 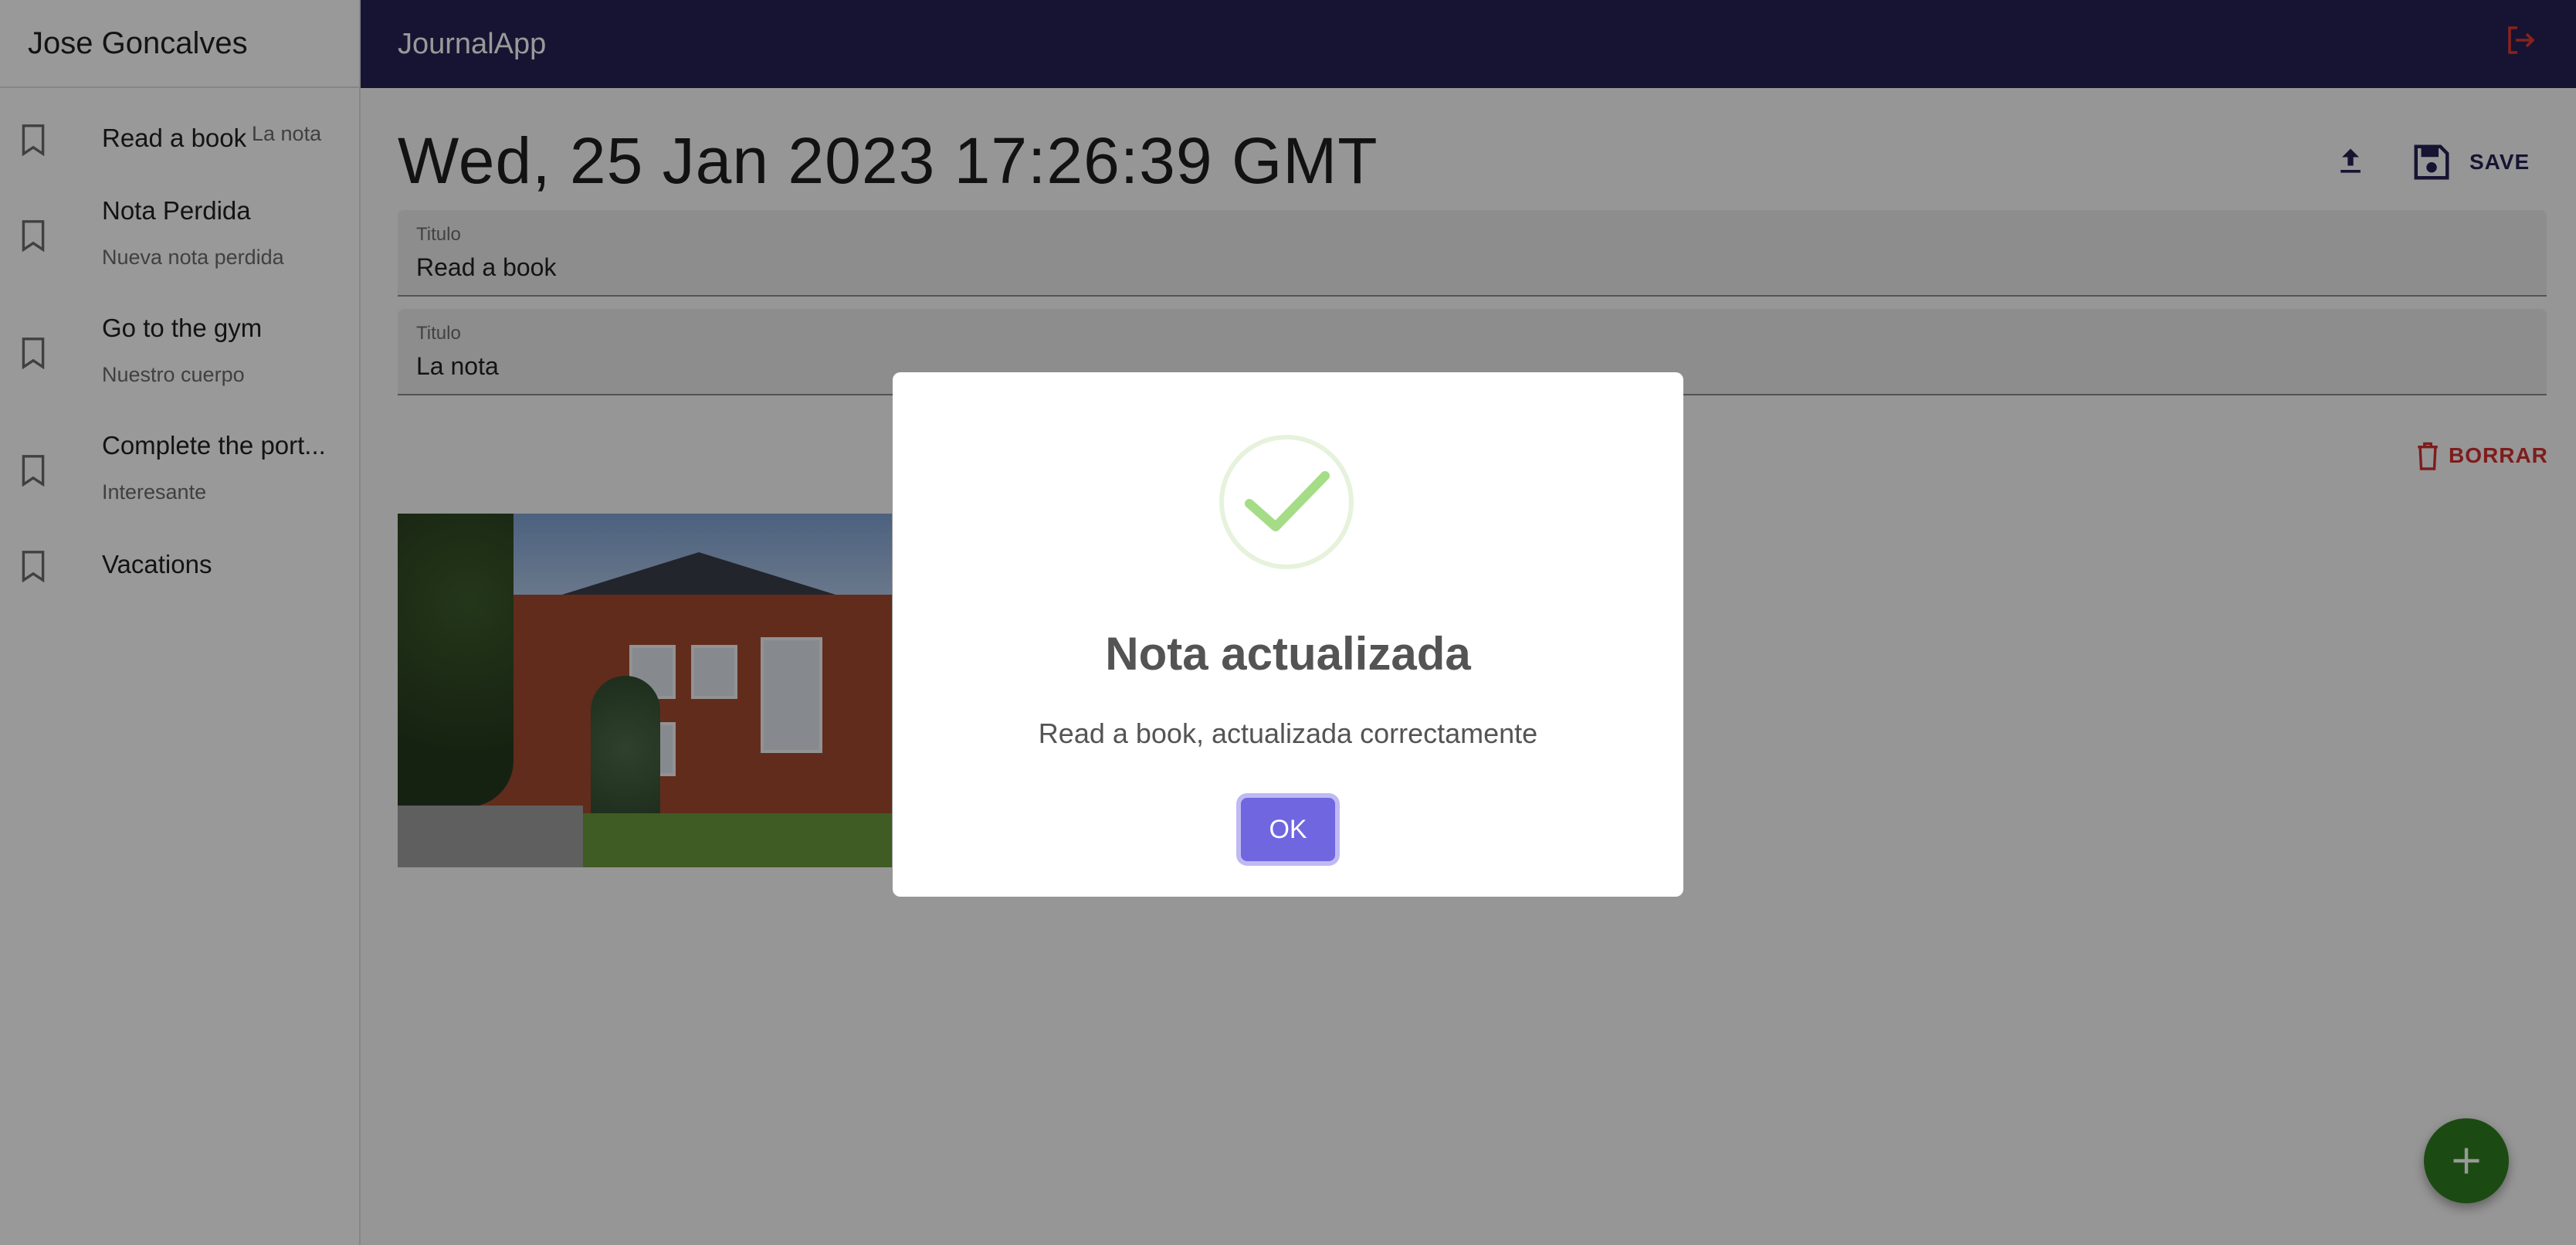 What do you see at coordinates (1288, 733) in the screenshot?
I see `dialog-message: Read a book, actualizada correctamente` at bounding box center [1288, 733].